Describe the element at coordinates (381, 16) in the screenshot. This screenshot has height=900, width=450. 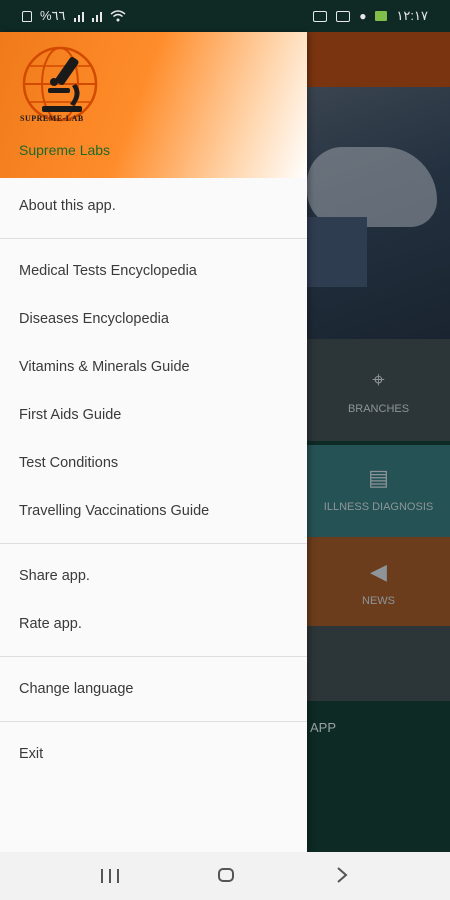
I see `battery-icon` at that location.